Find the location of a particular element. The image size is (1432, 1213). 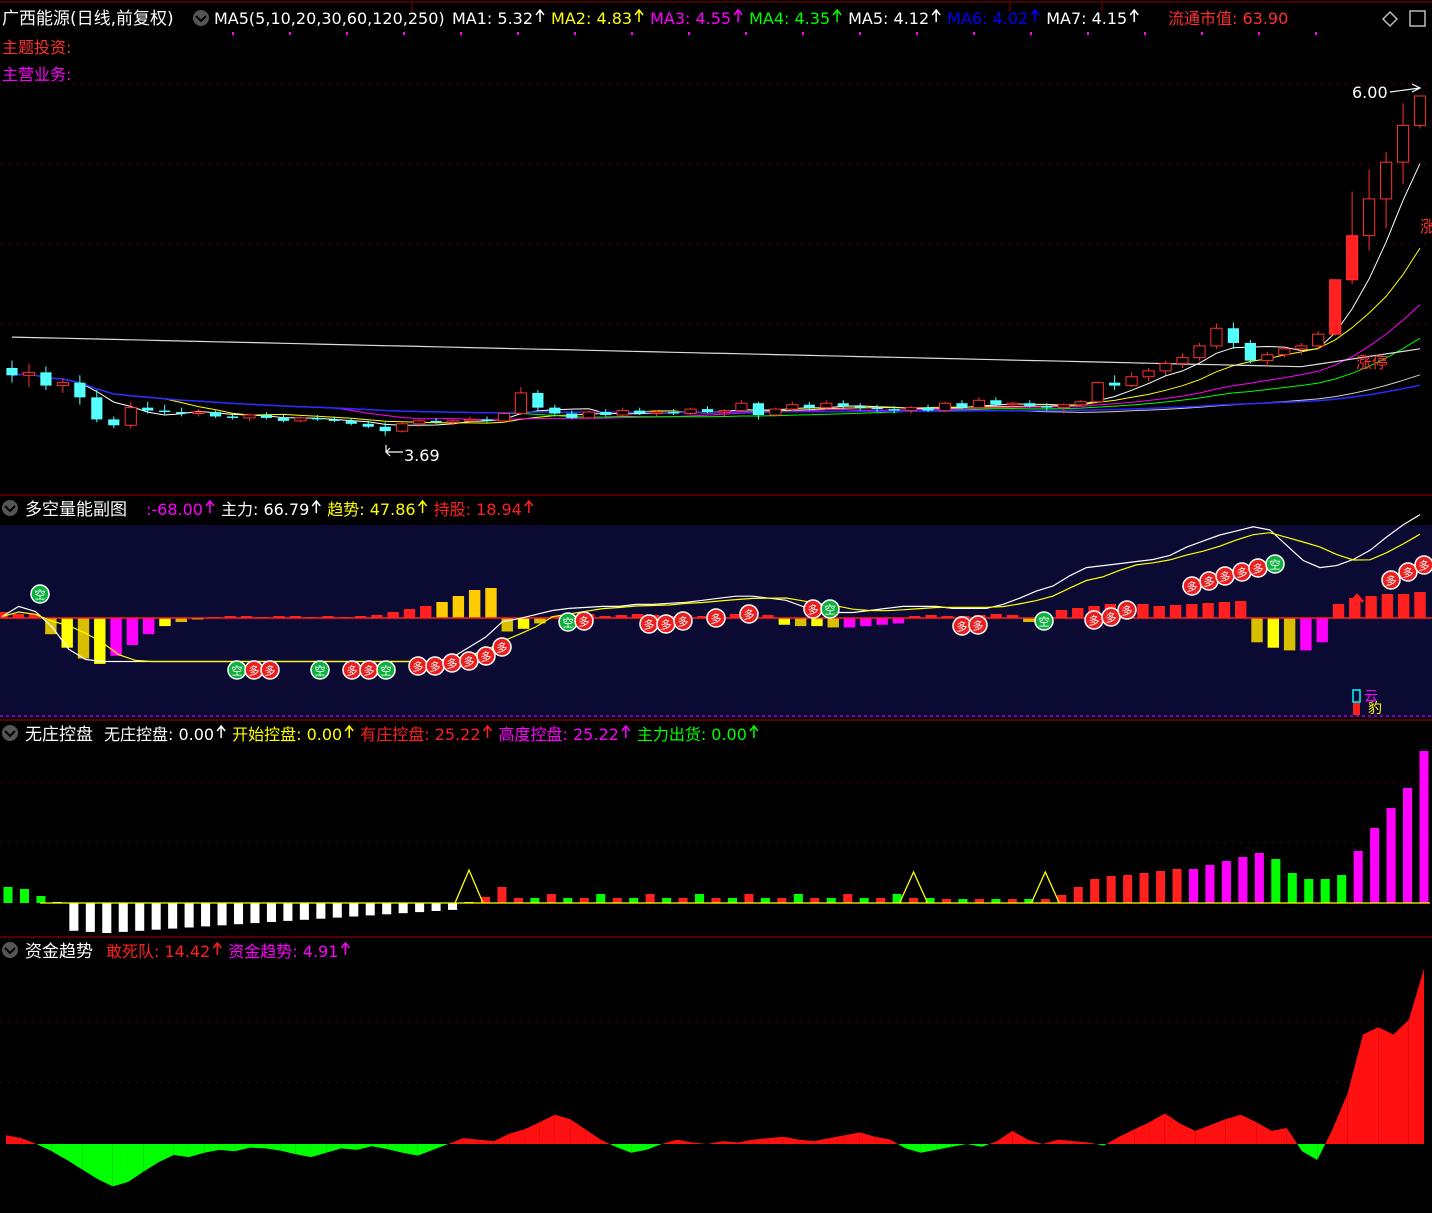

high-price-label: 6.00 is located at coordinates (1370, 92).